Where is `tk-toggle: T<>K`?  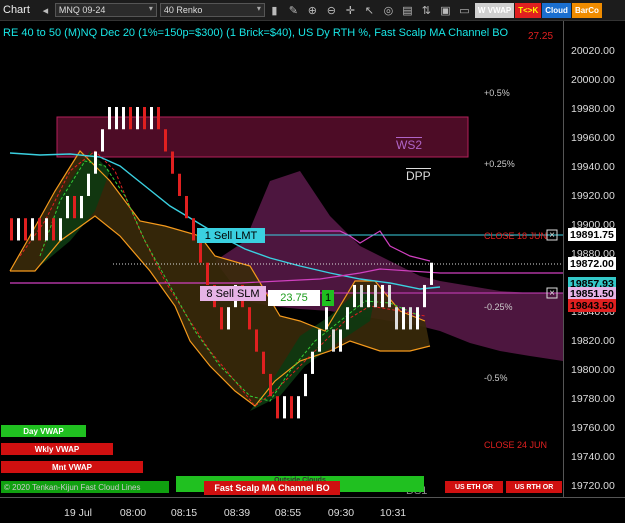
tk-toggle: T<>K is located at coordinates (528, 10).